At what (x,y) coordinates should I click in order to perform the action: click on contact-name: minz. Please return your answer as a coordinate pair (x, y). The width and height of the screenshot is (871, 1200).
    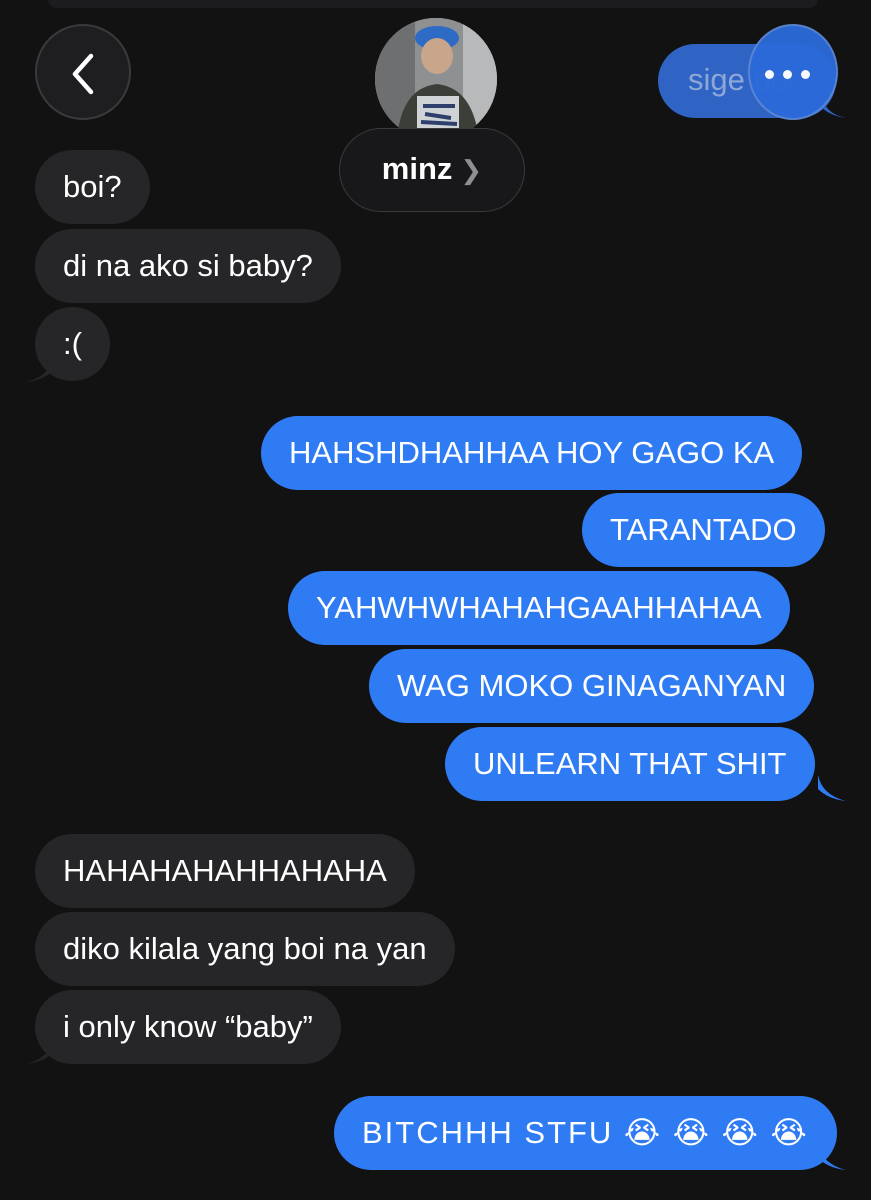
    Looking at the image, I should click on (417, 168).